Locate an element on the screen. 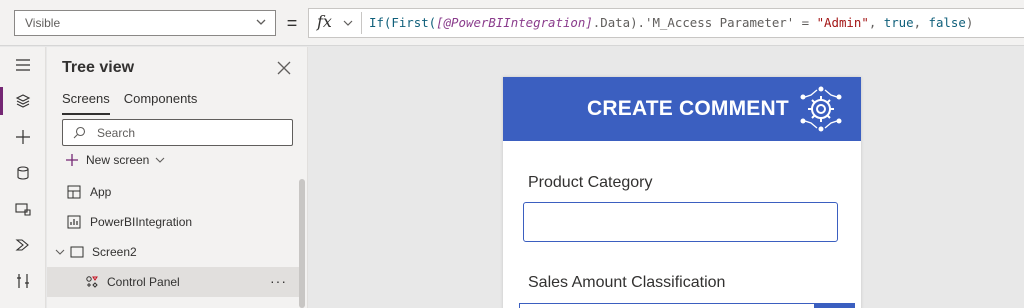  formula-token: false is located at coordinates (947, 22).